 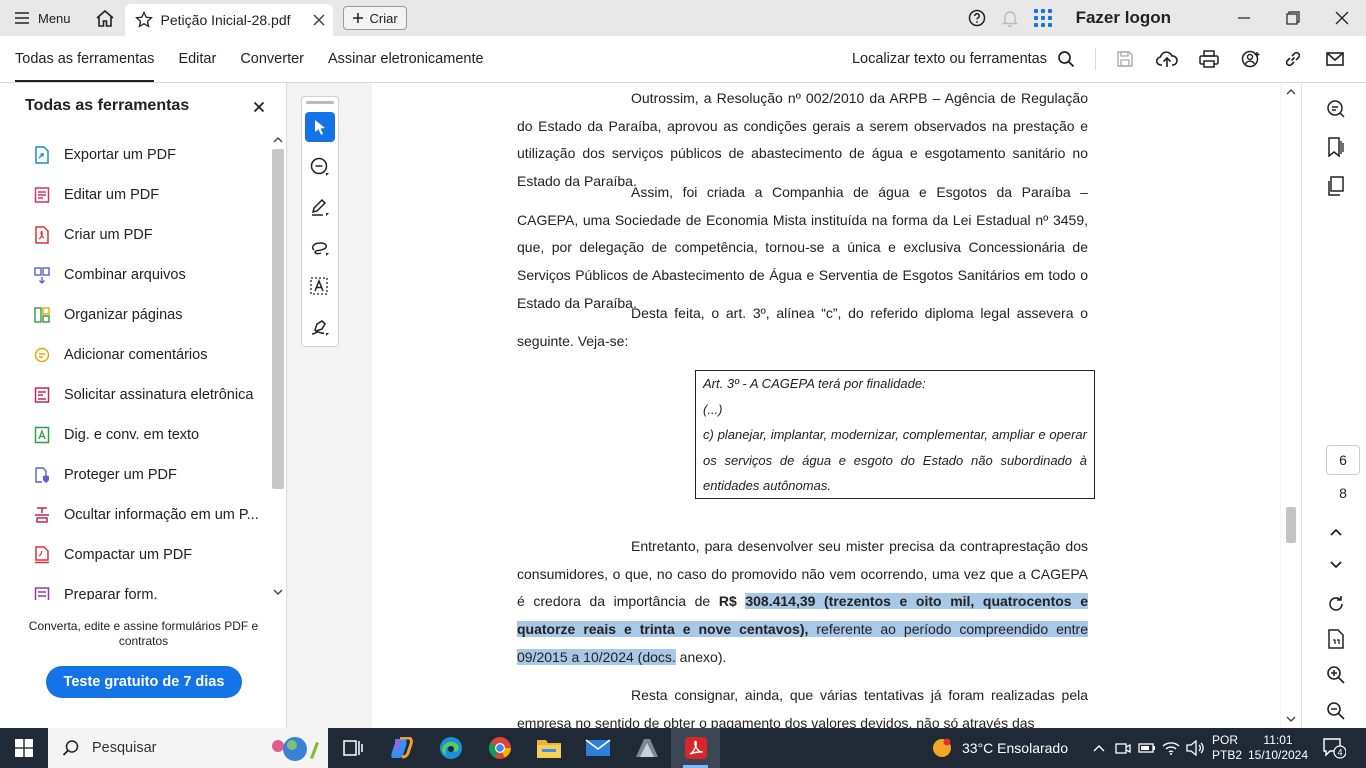 What do you see at coordinates (1336, 109) in the screenshot?
I see `comments-panel-button` at bounding box center [1336, 109].